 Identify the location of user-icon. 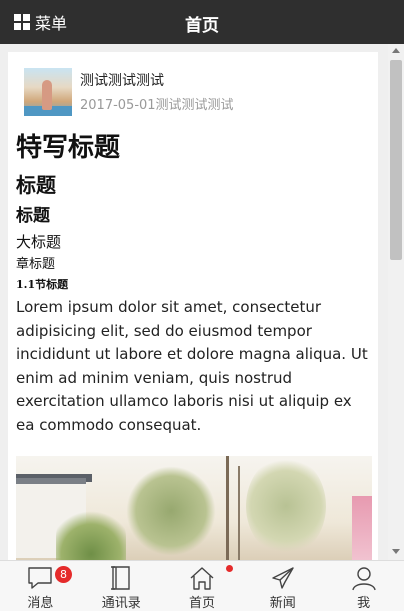
(363, 579).